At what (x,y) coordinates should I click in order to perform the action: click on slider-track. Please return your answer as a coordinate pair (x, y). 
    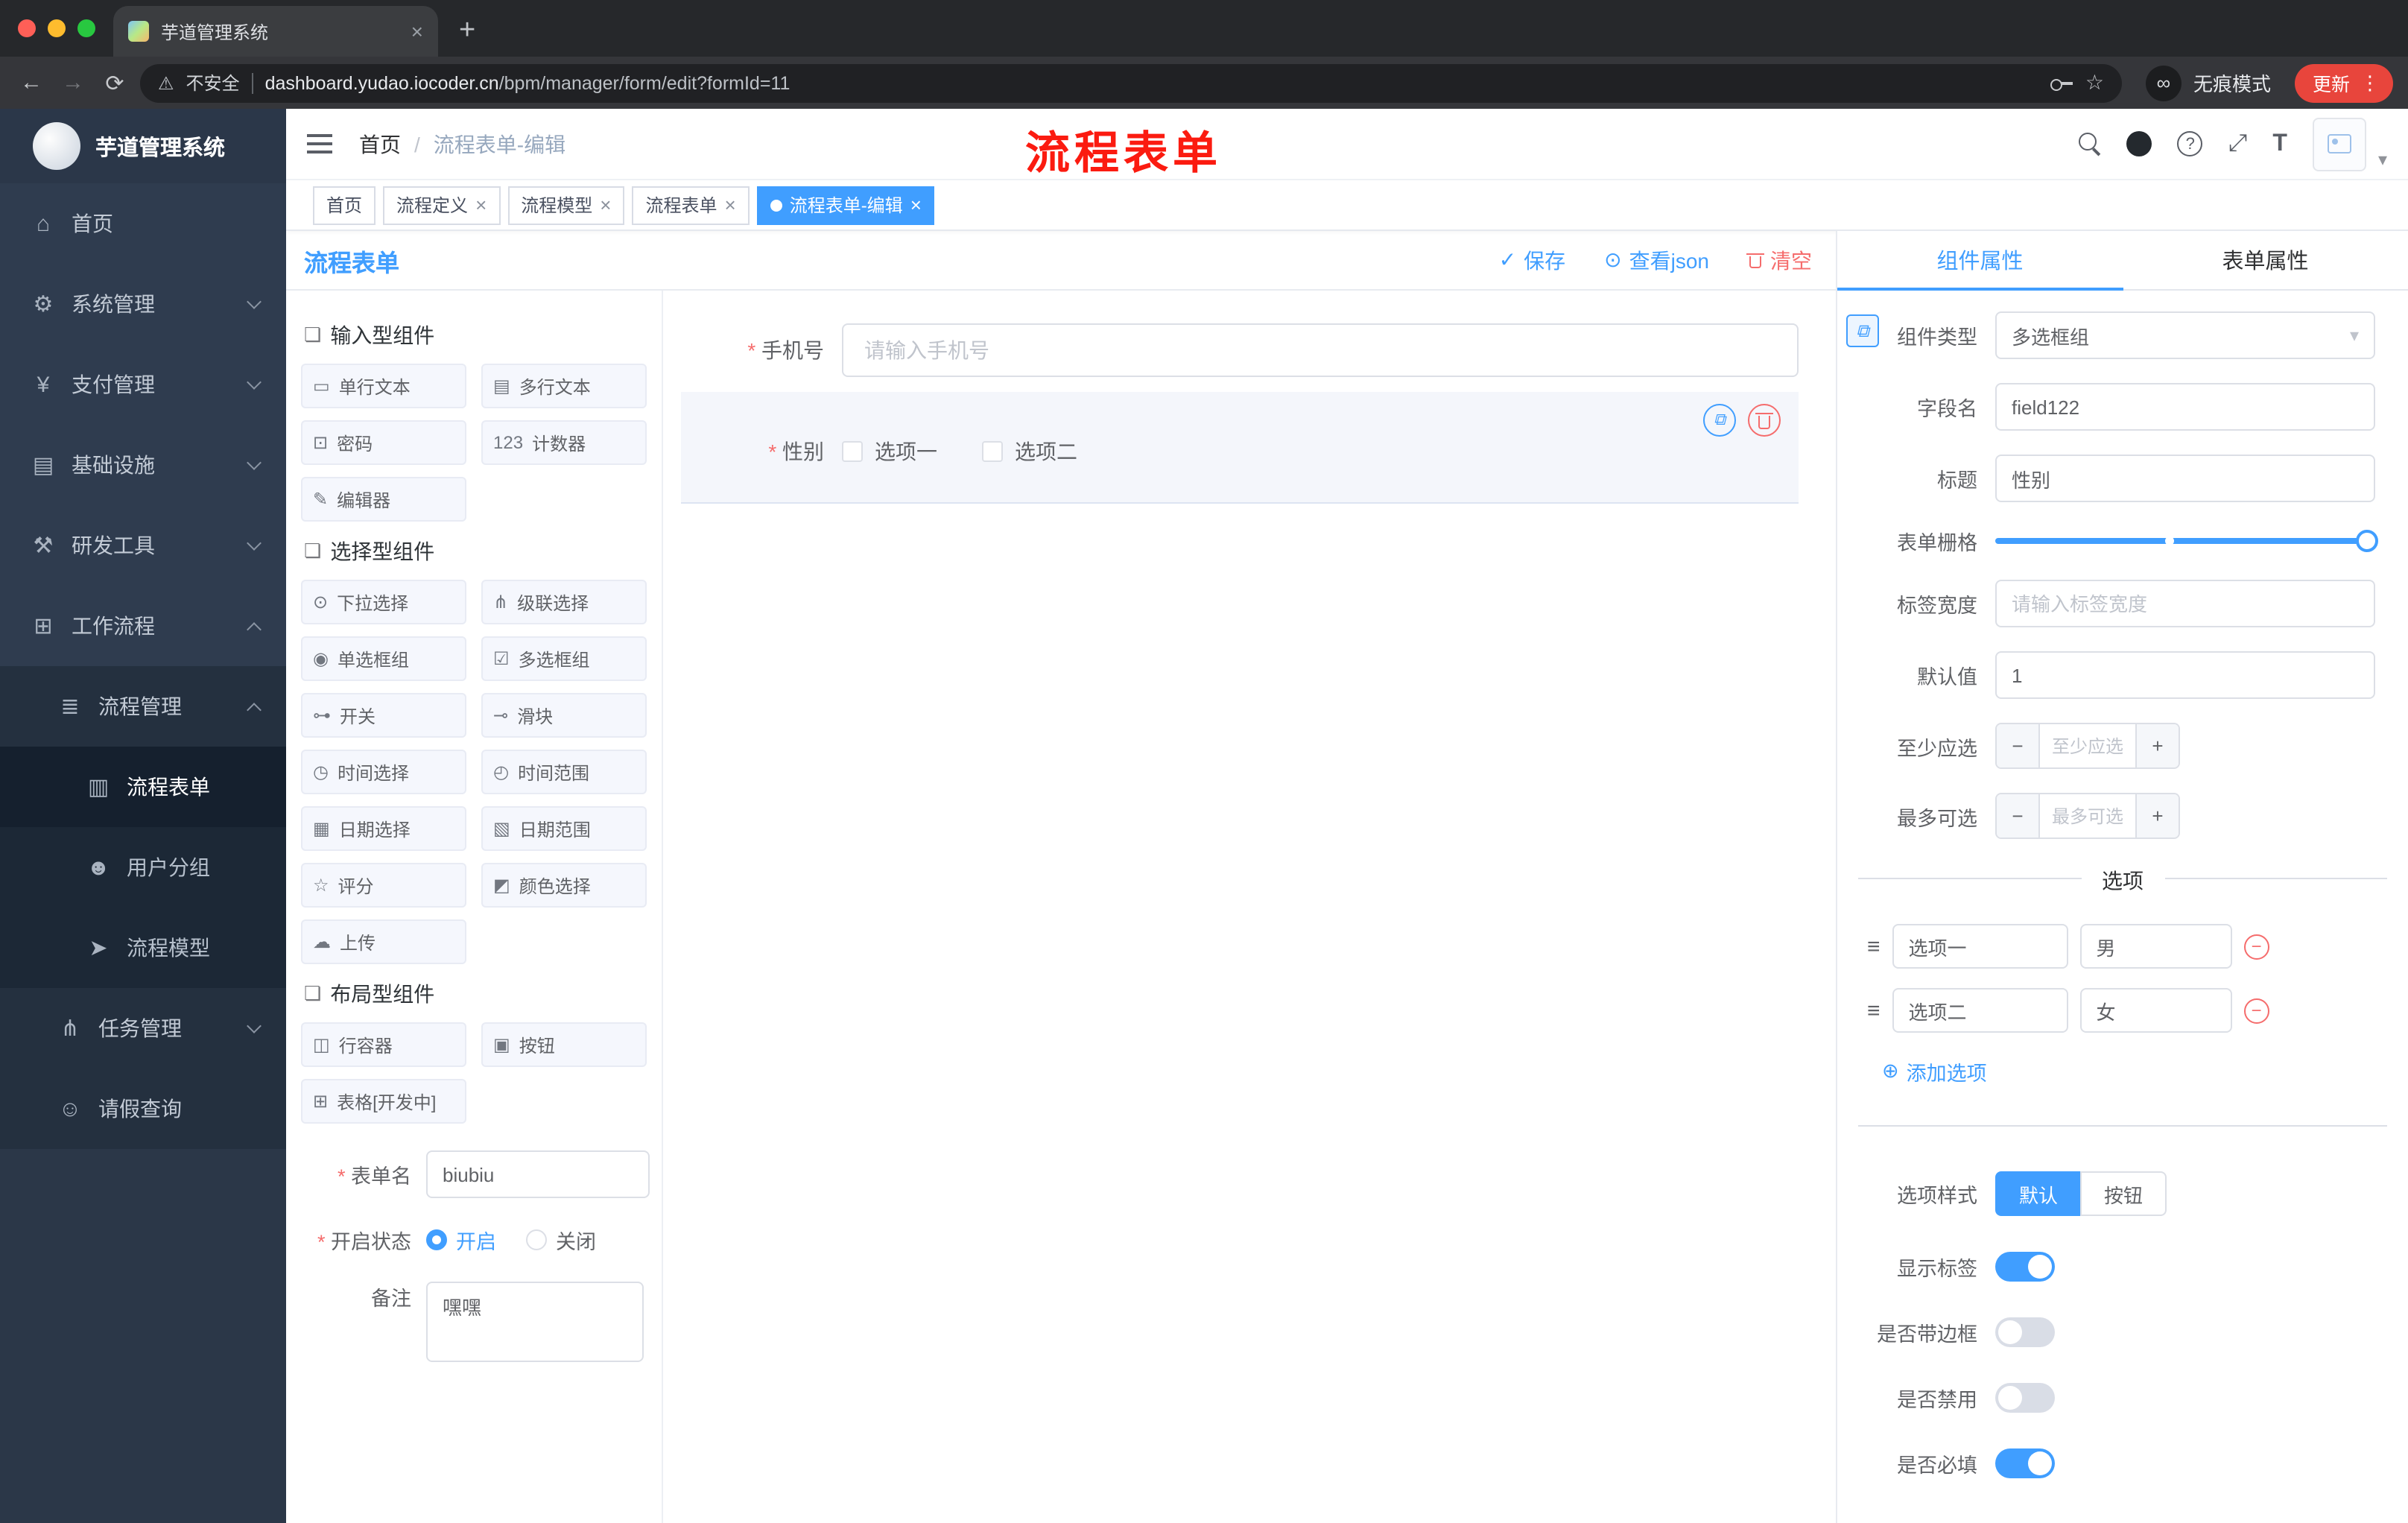
    Looking at the image, I should click on (2186, 541).